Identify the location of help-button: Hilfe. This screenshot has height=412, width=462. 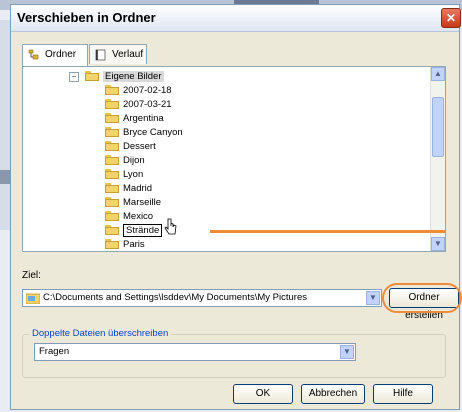
(403, 394).